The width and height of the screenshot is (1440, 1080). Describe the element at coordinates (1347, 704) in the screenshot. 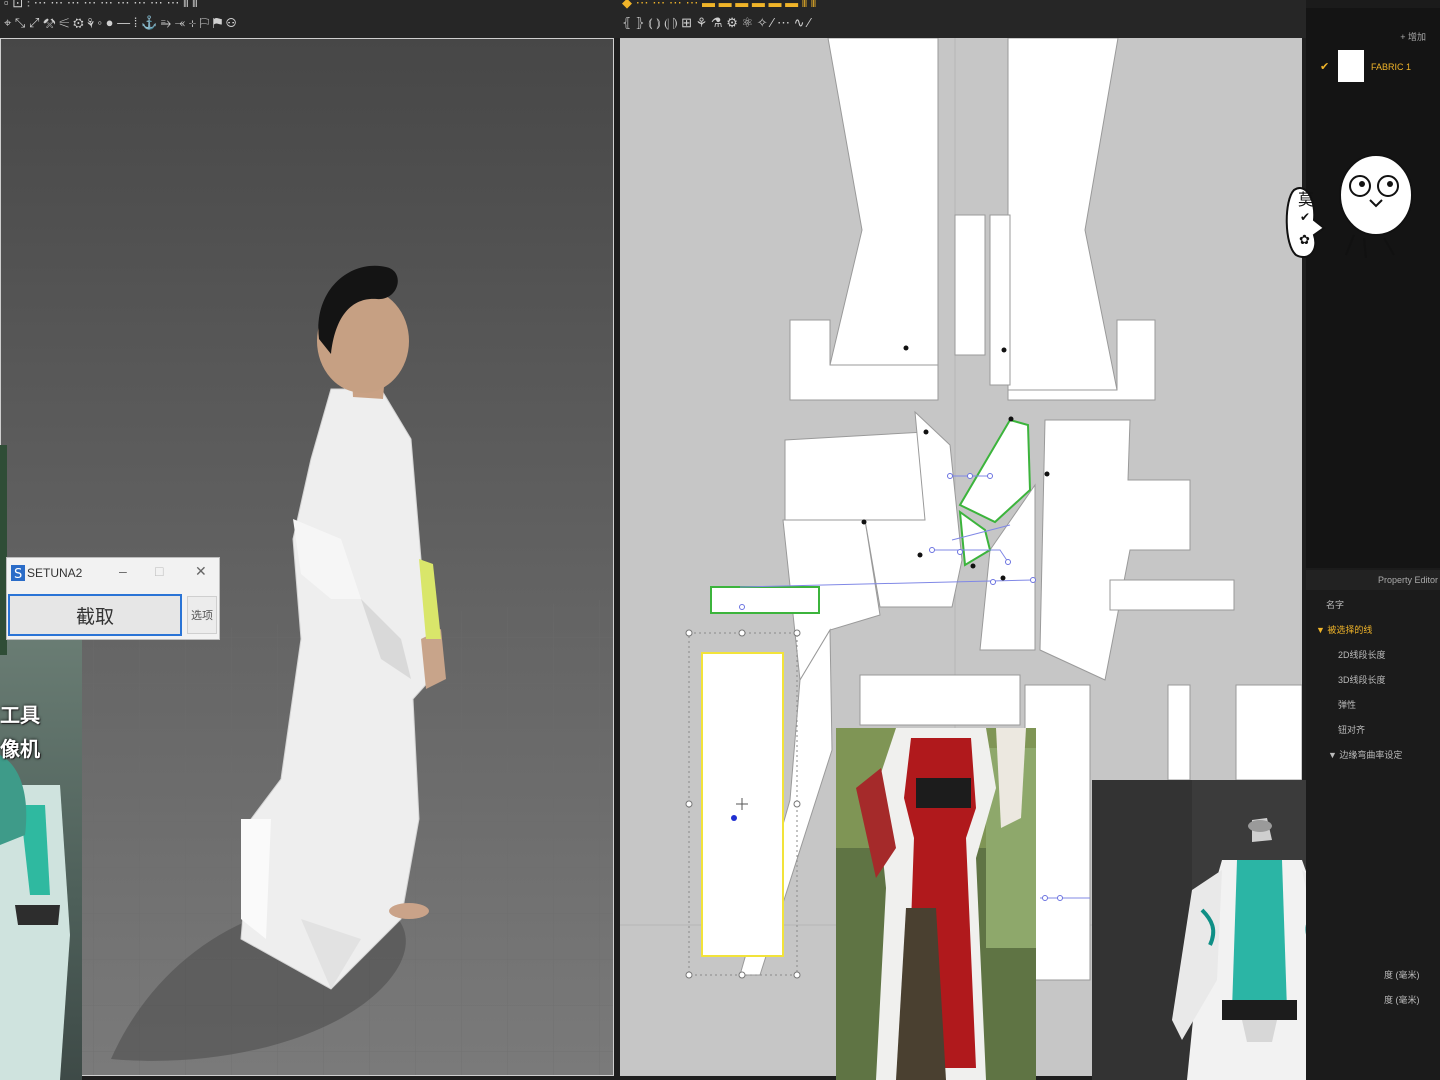

I see `property-elasticity: 弹性` at that location.